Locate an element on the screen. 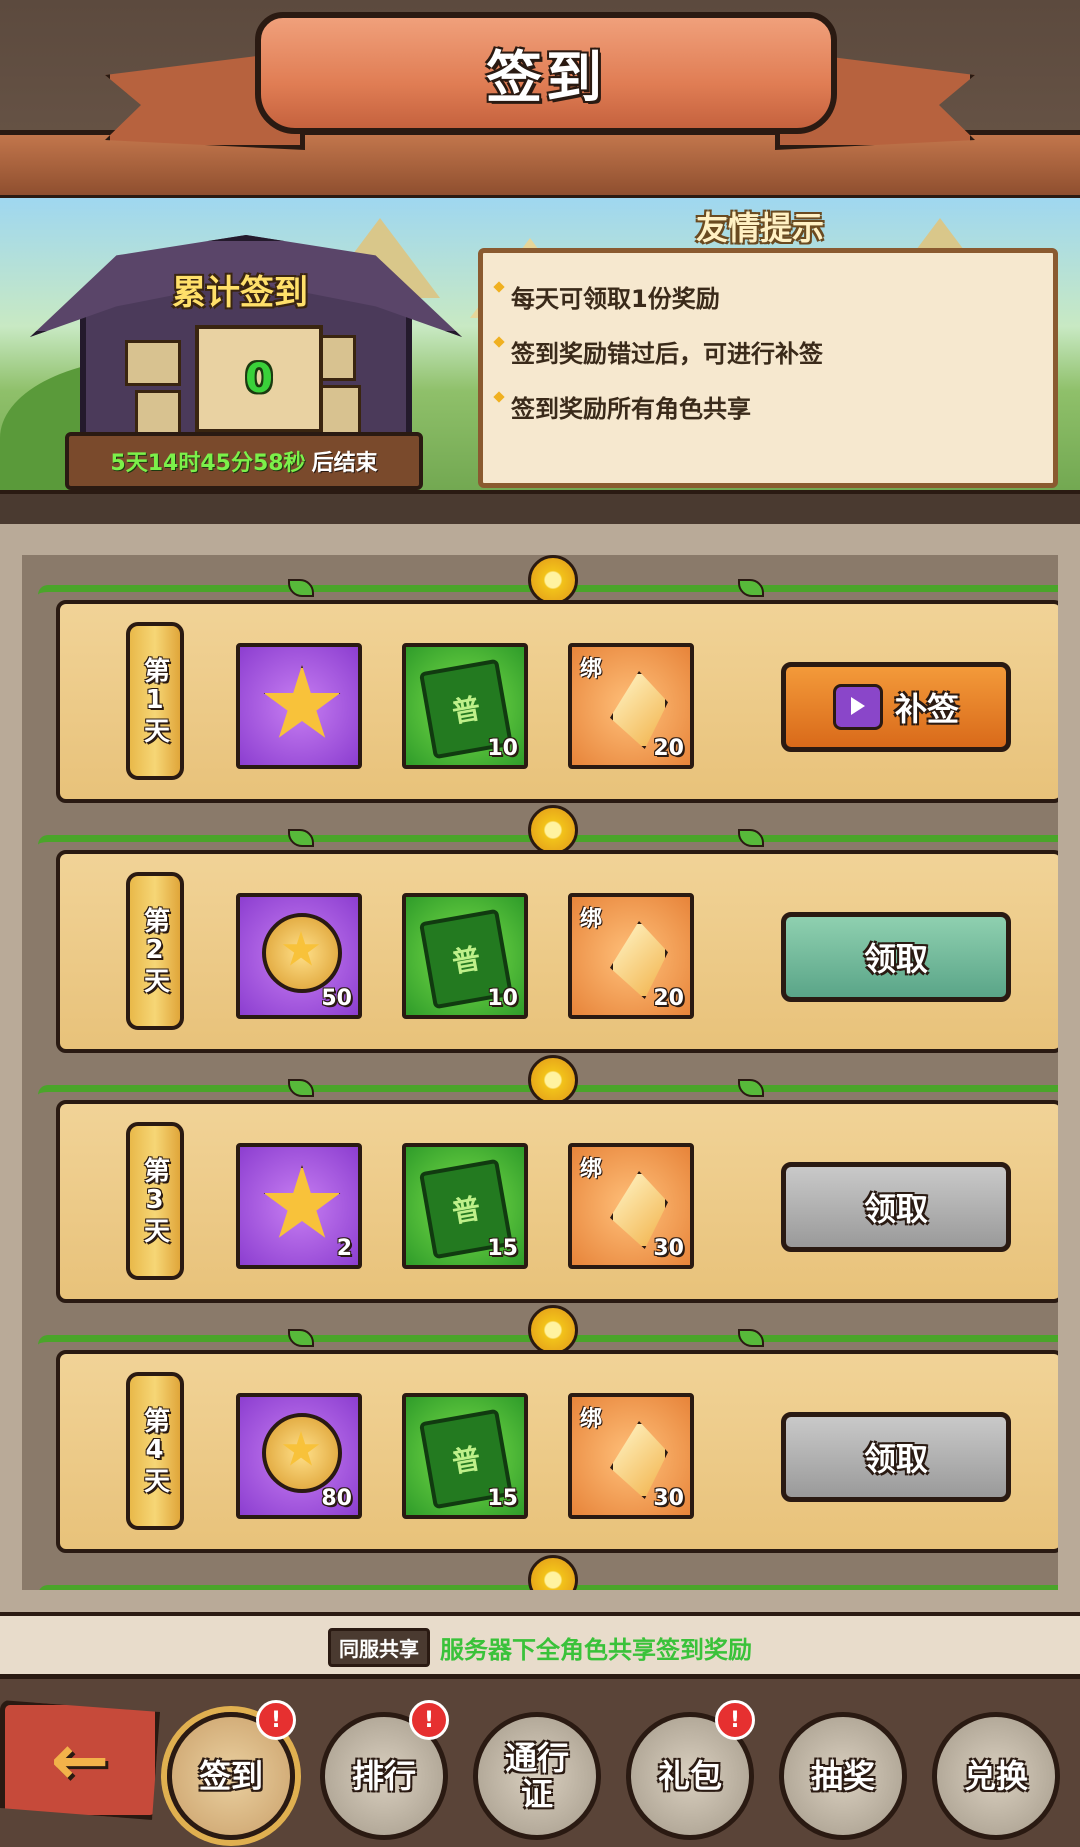  tip-item: 签到奖励所有角色共享 is located at coordinates (782, 406).